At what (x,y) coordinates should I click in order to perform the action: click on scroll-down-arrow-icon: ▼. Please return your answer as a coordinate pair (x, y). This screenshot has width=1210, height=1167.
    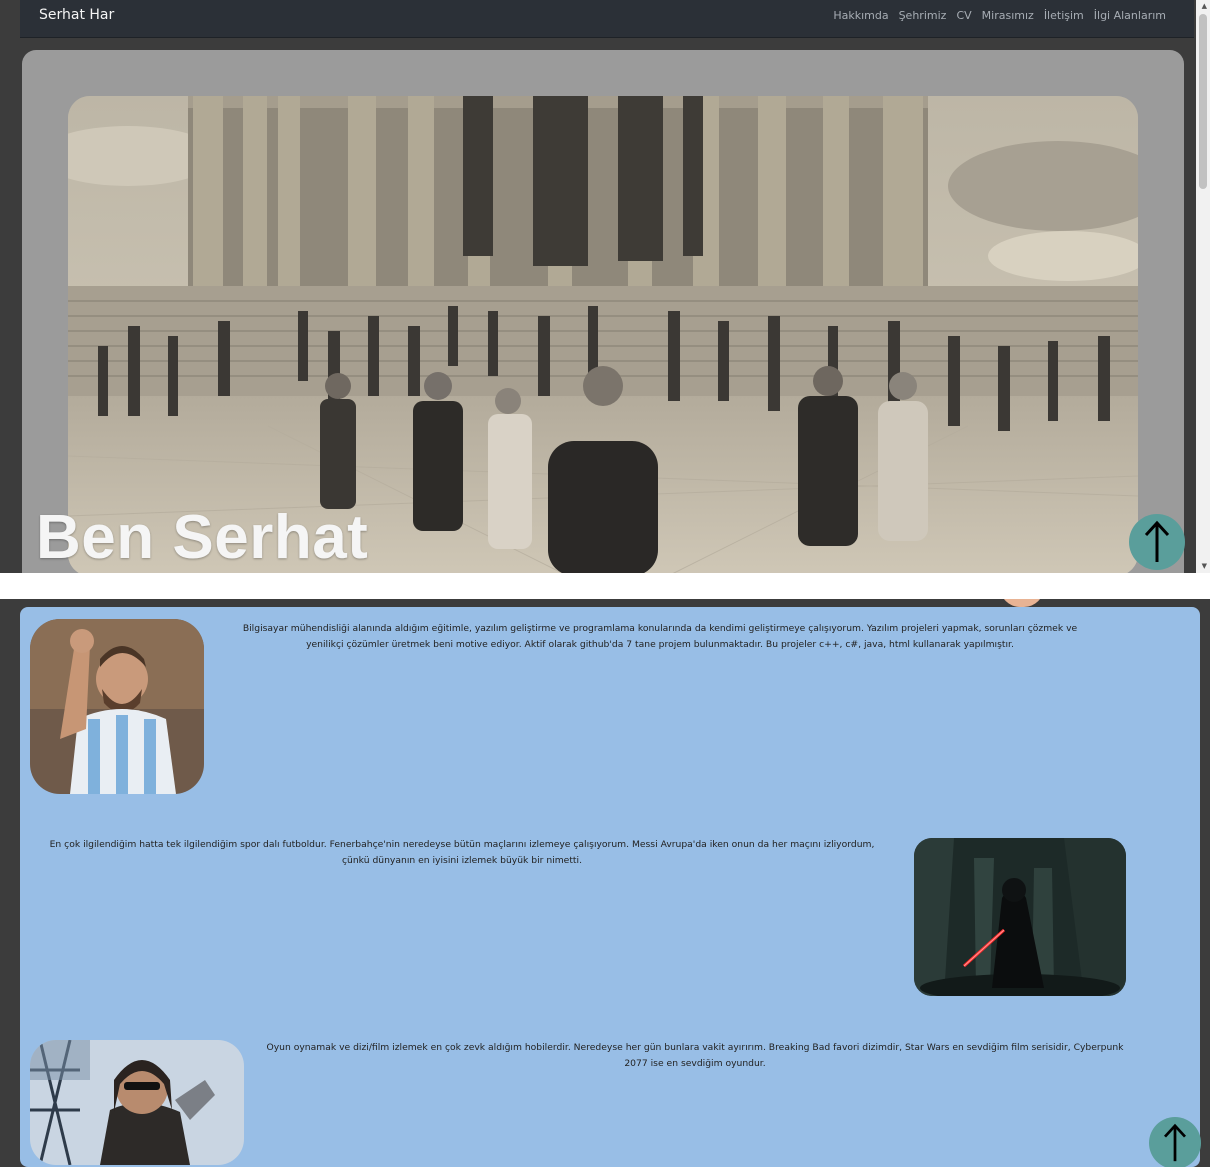
    Looking at the image, I should click on (1204, 566).